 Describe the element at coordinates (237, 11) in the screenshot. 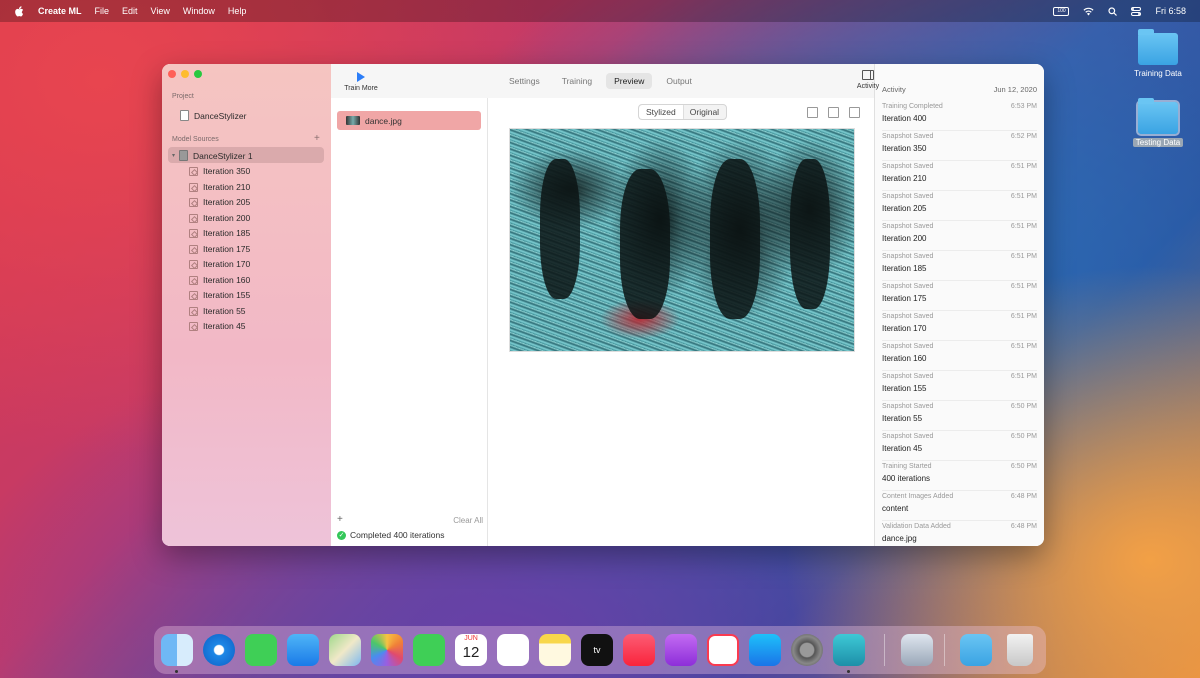

I see `help-menu: Help` at that location.